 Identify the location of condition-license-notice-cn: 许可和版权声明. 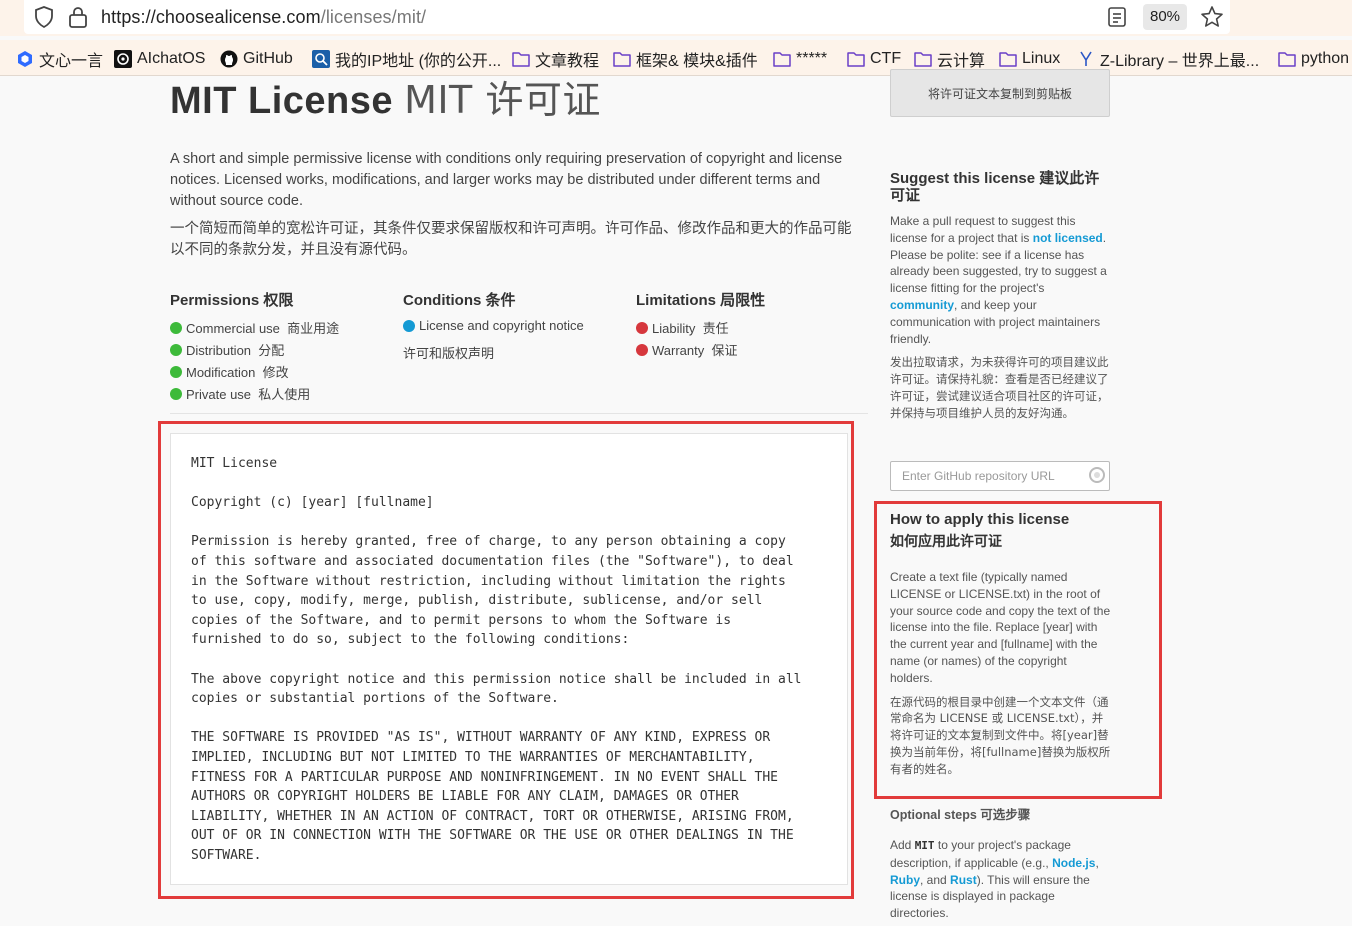
(449, 353).